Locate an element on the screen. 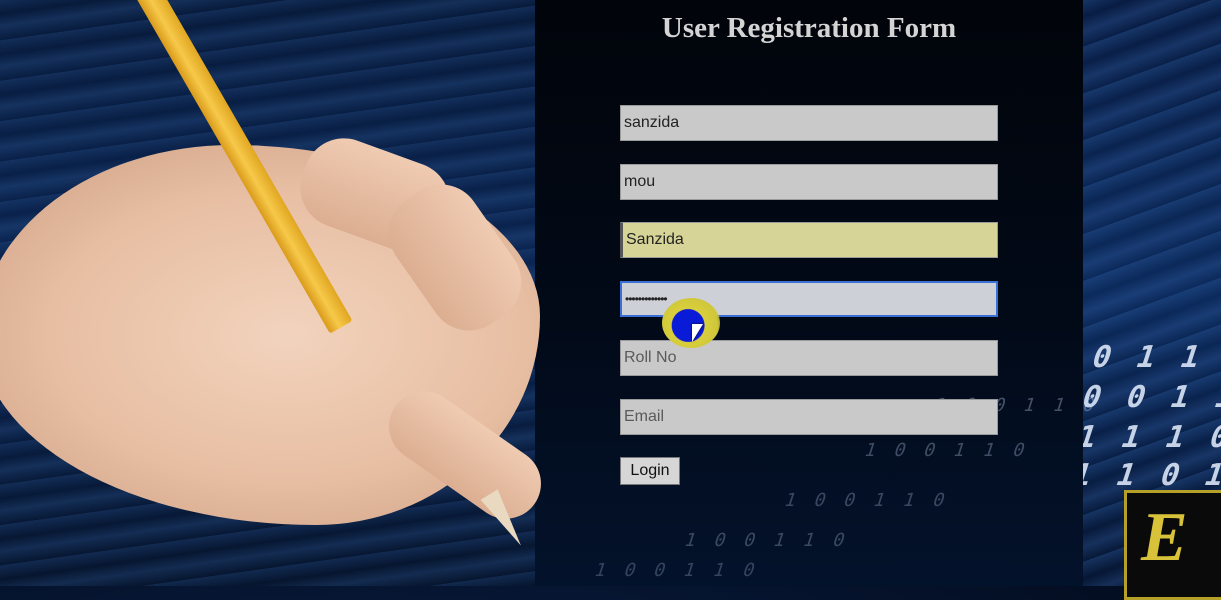 This screenshot has width=1221, height=600. field-value: mou is located at coordinates (640, 181).